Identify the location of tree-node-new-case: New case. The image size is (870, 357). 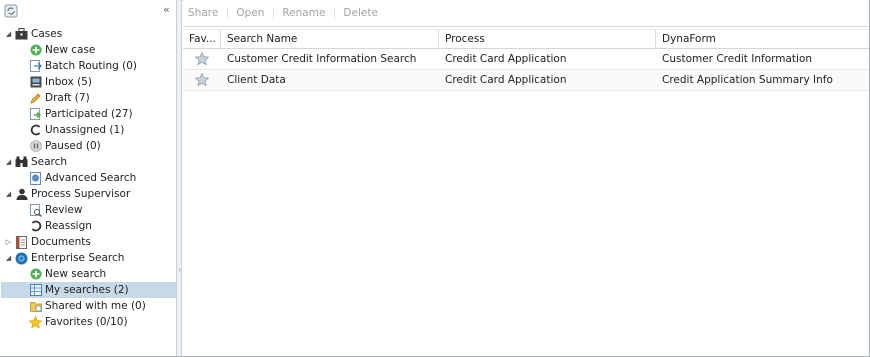
(62, 50).